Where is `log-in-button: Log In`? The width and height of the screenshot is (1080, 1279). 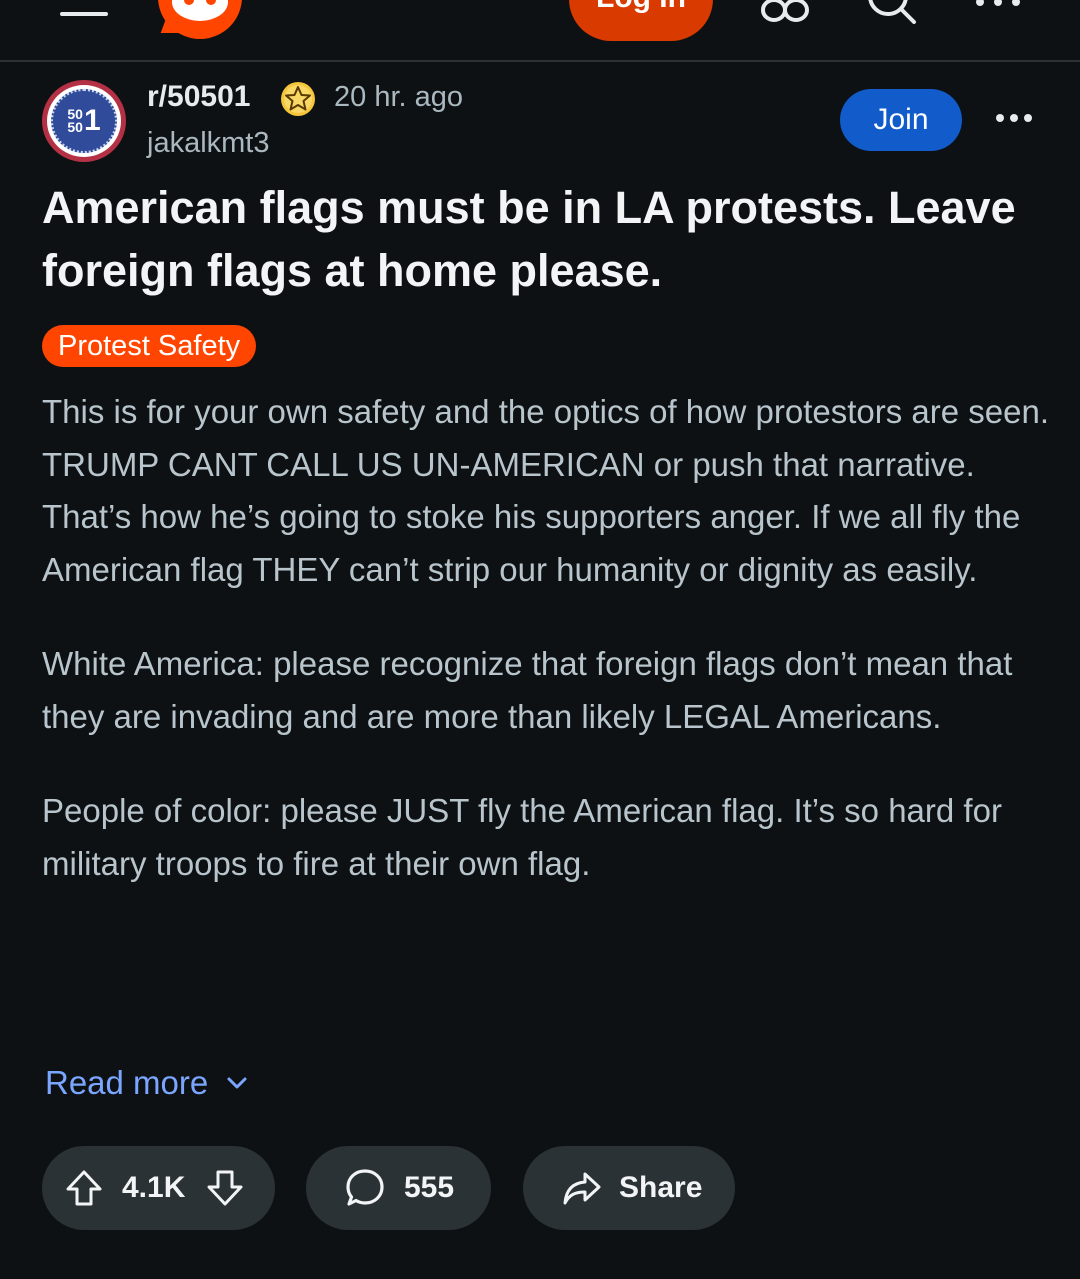
log-in-button: Log In is located at coordinates (641, 20).